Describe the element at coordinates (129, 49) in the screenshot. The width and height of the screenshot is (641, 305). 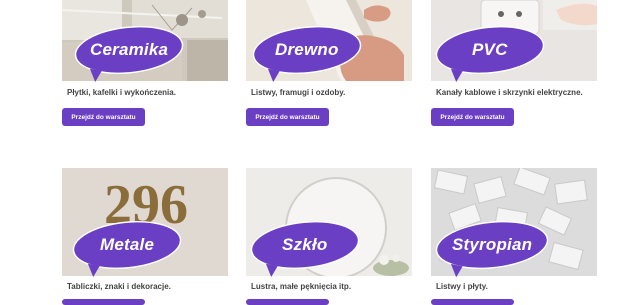
I see `category-title: Ceramika` at that location.